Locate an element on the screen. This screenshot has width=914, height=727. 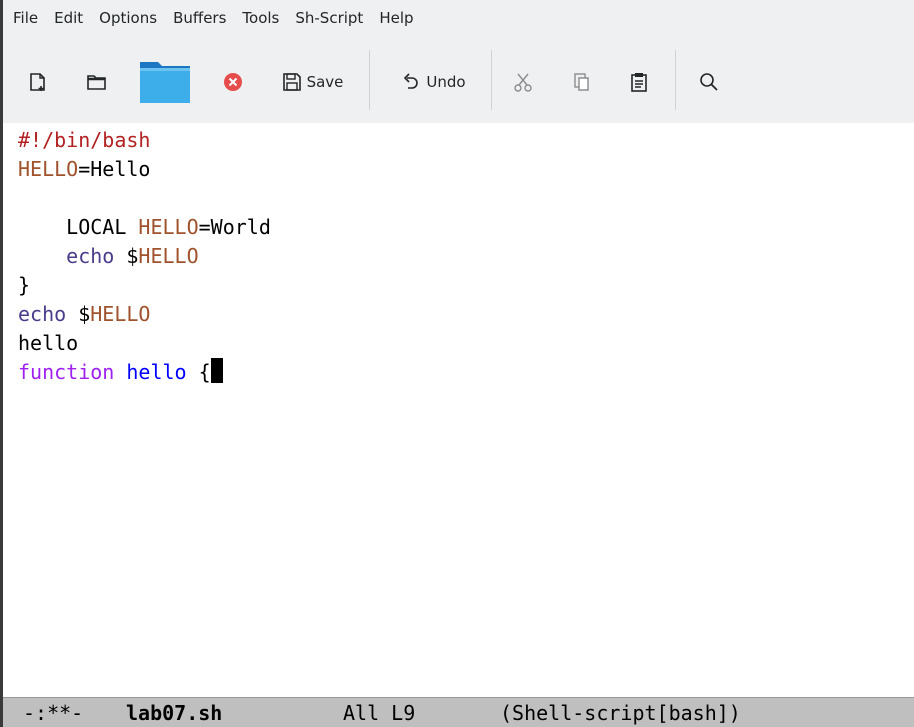
new-file-button is located at coordinates (38, 81).